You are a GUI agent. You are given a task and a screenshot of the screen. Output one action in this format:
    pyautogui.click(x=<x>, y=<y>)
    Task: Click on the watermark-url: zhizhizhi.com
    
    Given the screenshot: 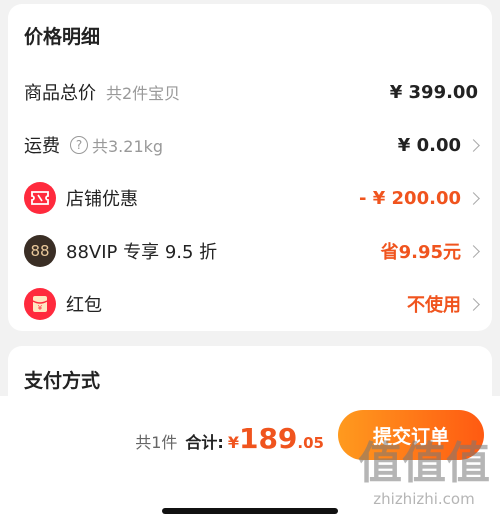 What is the action you would take?
    pyautogui.click(x=424, y=499)
    